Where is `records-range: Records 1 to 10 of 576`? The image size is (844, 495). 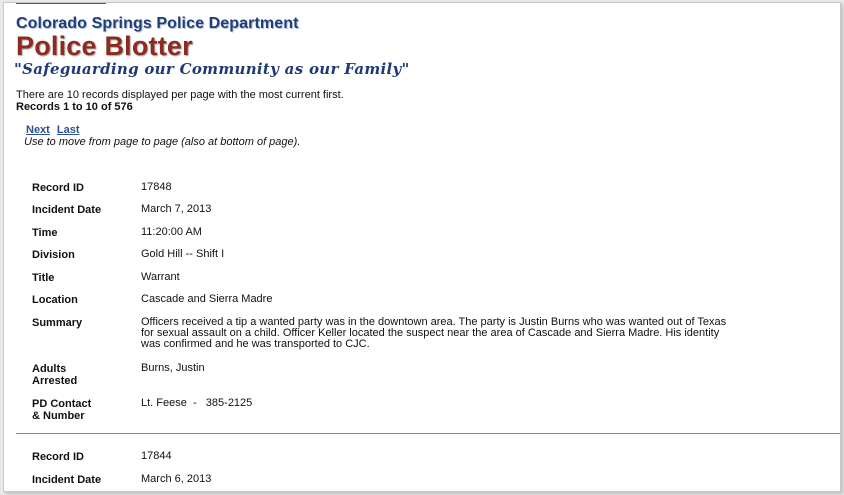 records-range: Records 1 to 10 of 576 is located at coordinates (74, 107).